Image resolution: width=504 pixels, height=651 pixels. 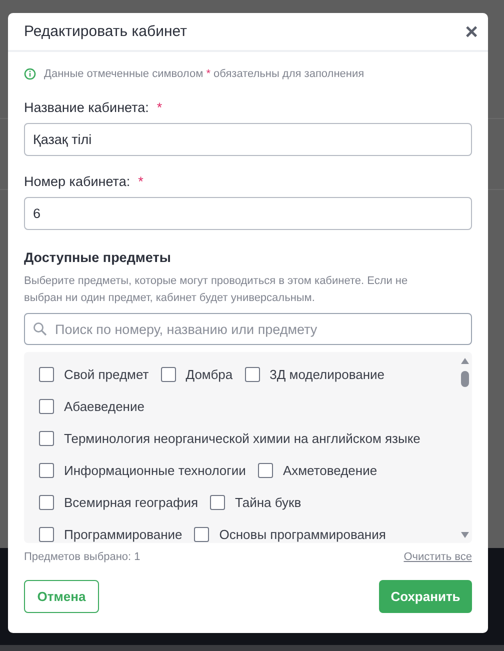 I want to click on subject-label: Всемирная география, so click(x=131, y=502).